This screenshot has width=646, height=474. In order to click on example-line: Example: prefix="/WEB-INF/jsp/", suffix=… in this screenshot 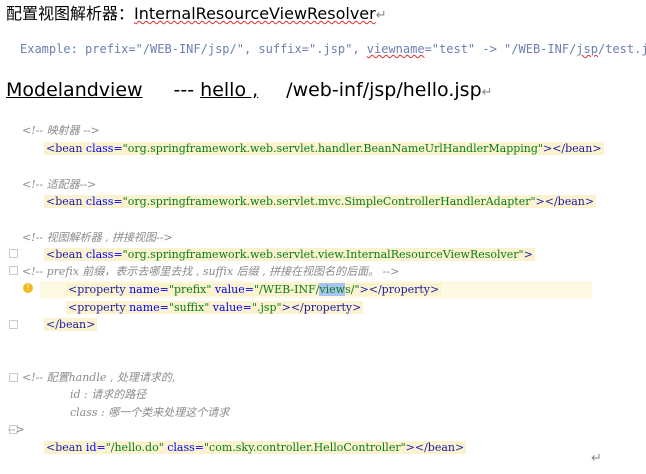, I will do `click(333, 49)`.